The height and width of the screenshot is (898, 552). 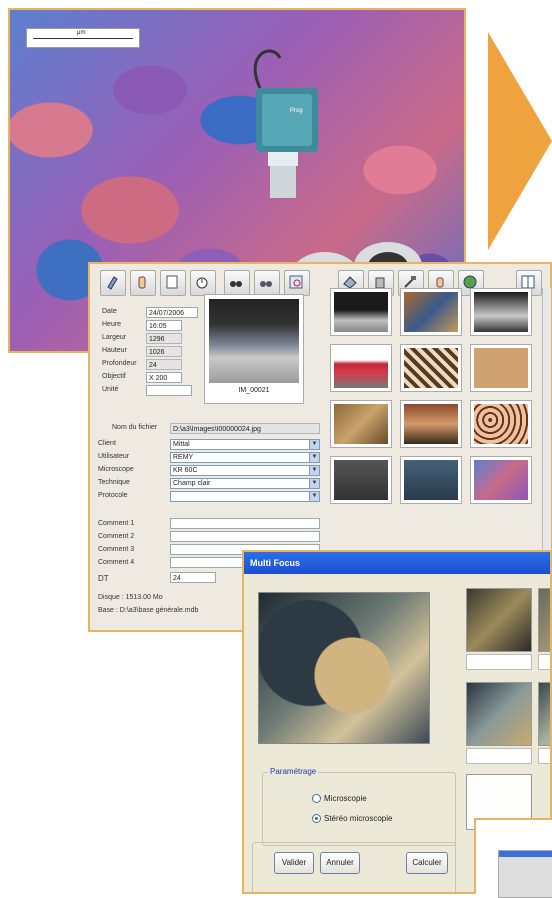 I want to click on dt-label: DT, so click(x=103, y=578).